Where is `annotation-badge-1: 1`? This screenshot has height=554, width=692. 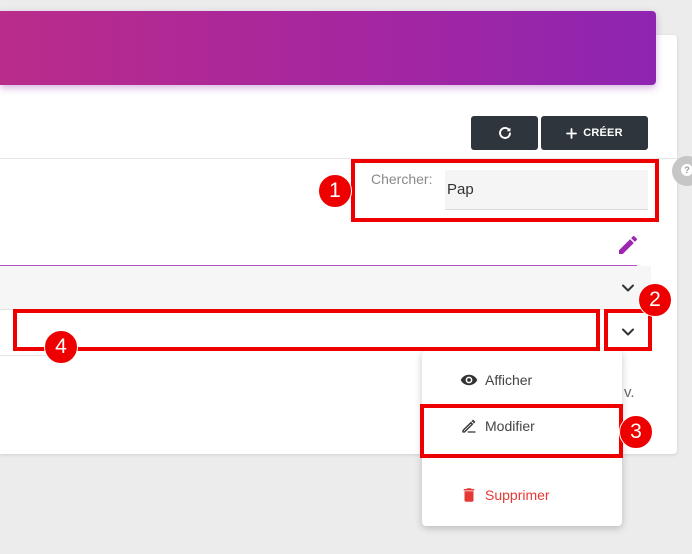 annotation-badge-1: 1 is located at coordinates (335, 191).